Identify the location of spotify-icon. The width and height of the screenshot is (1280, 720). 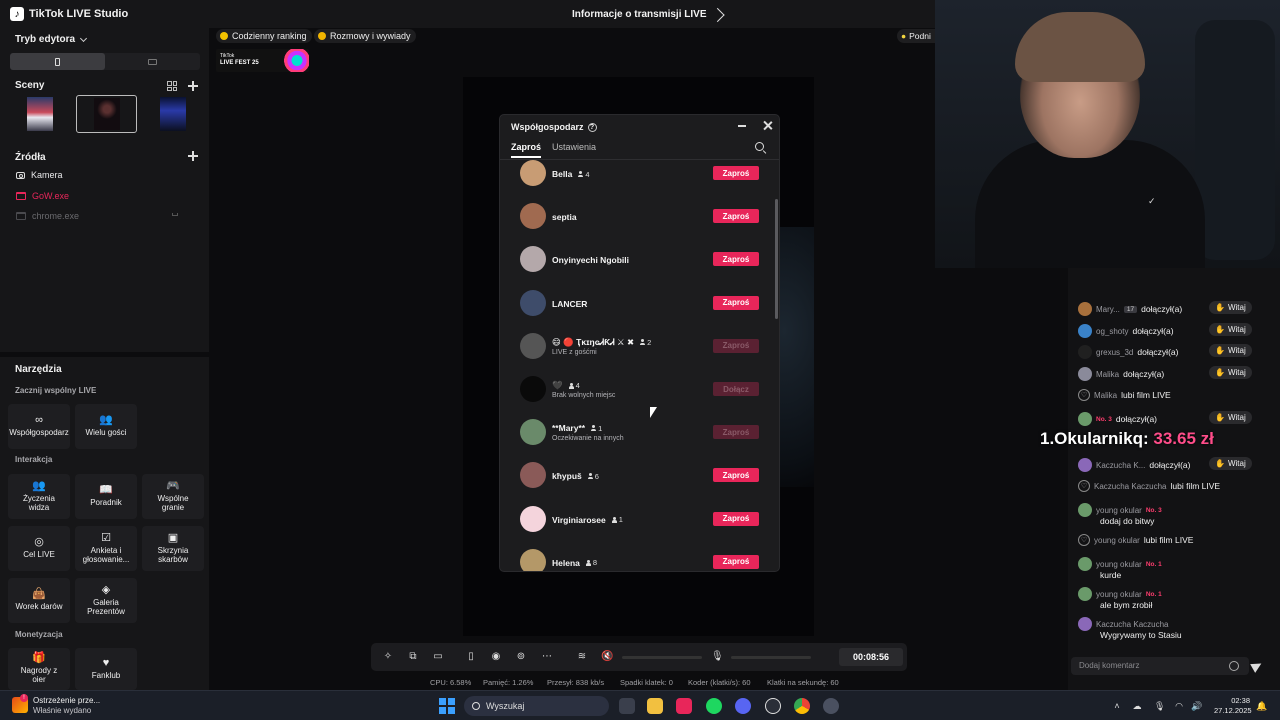
(714, 706).